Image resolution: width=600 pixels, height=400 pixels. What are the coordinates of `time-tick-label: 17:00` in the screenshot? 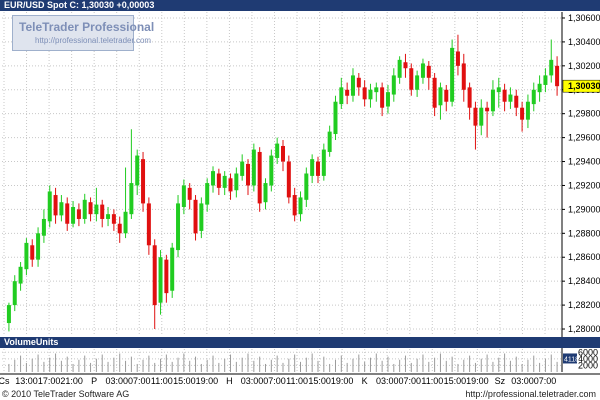 It's located at (49, 381).